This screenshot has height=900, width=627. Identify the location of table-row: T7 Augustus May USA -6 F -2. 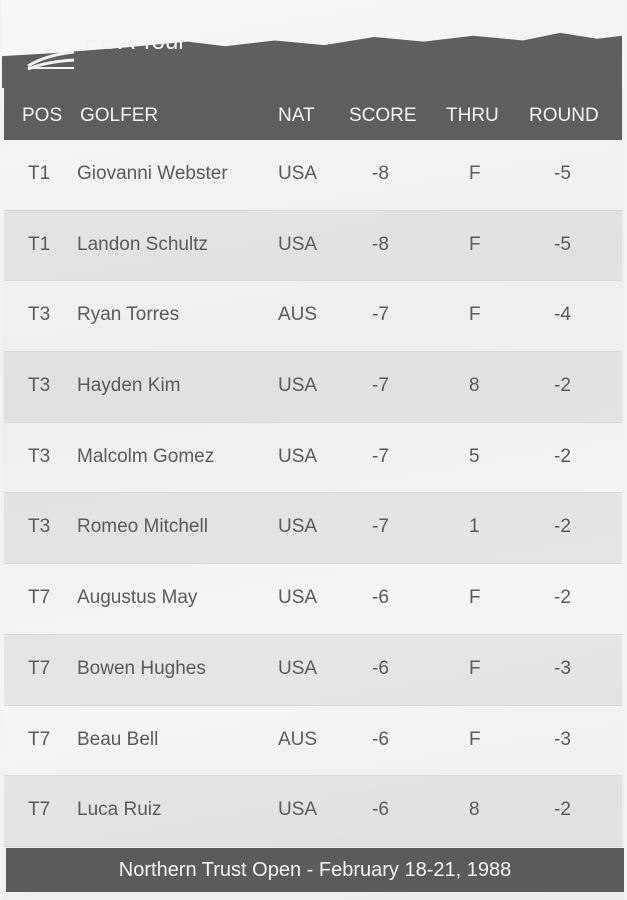
(313, 599).